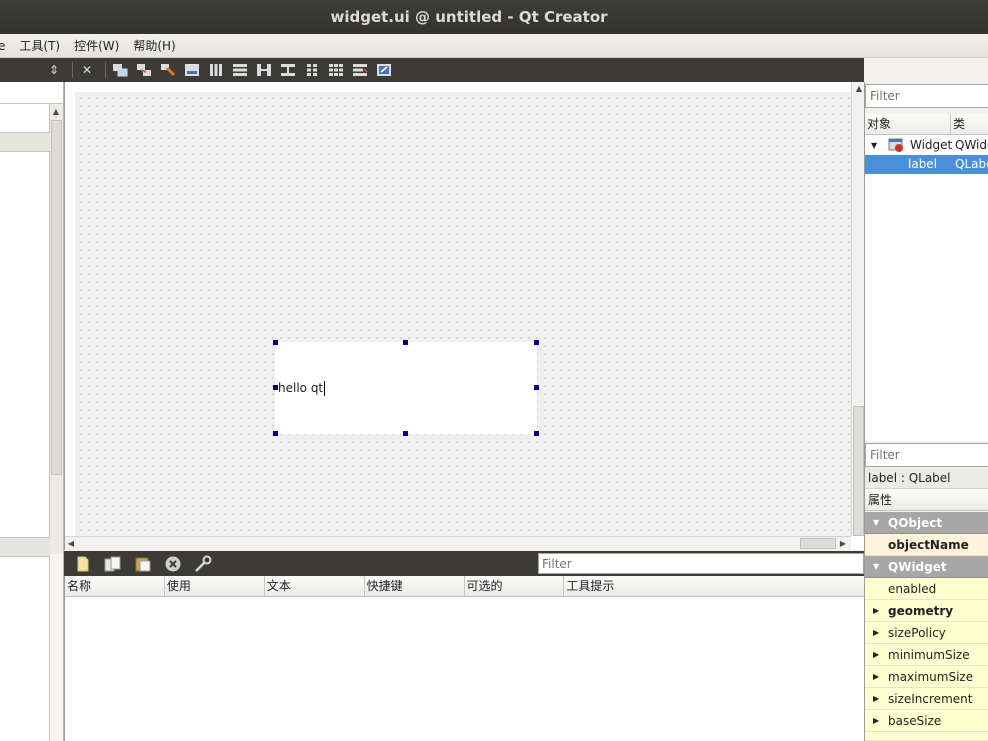 This screenshot has height=741, width=988. I want to click on break-layout-icon, so click(360, 70).